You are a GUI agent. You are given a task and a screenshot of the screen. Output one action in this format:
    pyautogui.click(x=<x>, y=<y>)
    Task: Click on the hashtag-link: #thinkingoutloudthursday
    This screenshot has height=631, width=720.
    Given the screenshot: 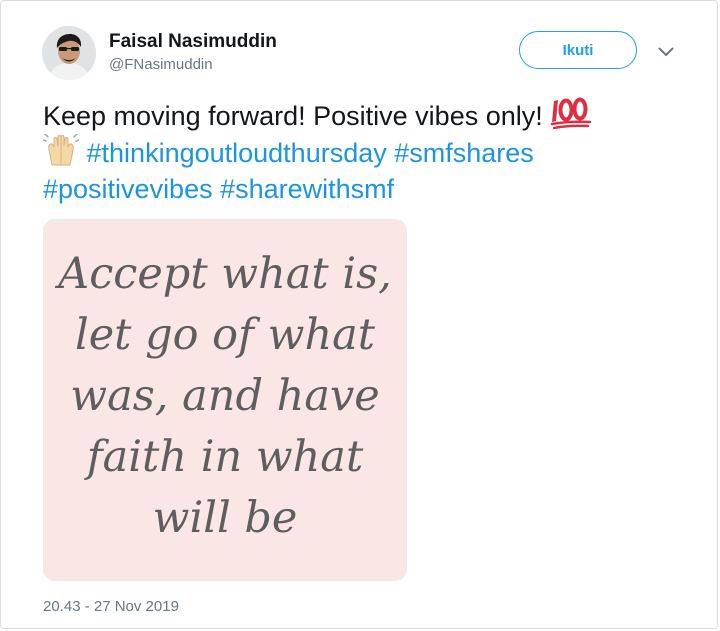 What is the action you would take?
    pyautogui.click(x=237, y=153)
    